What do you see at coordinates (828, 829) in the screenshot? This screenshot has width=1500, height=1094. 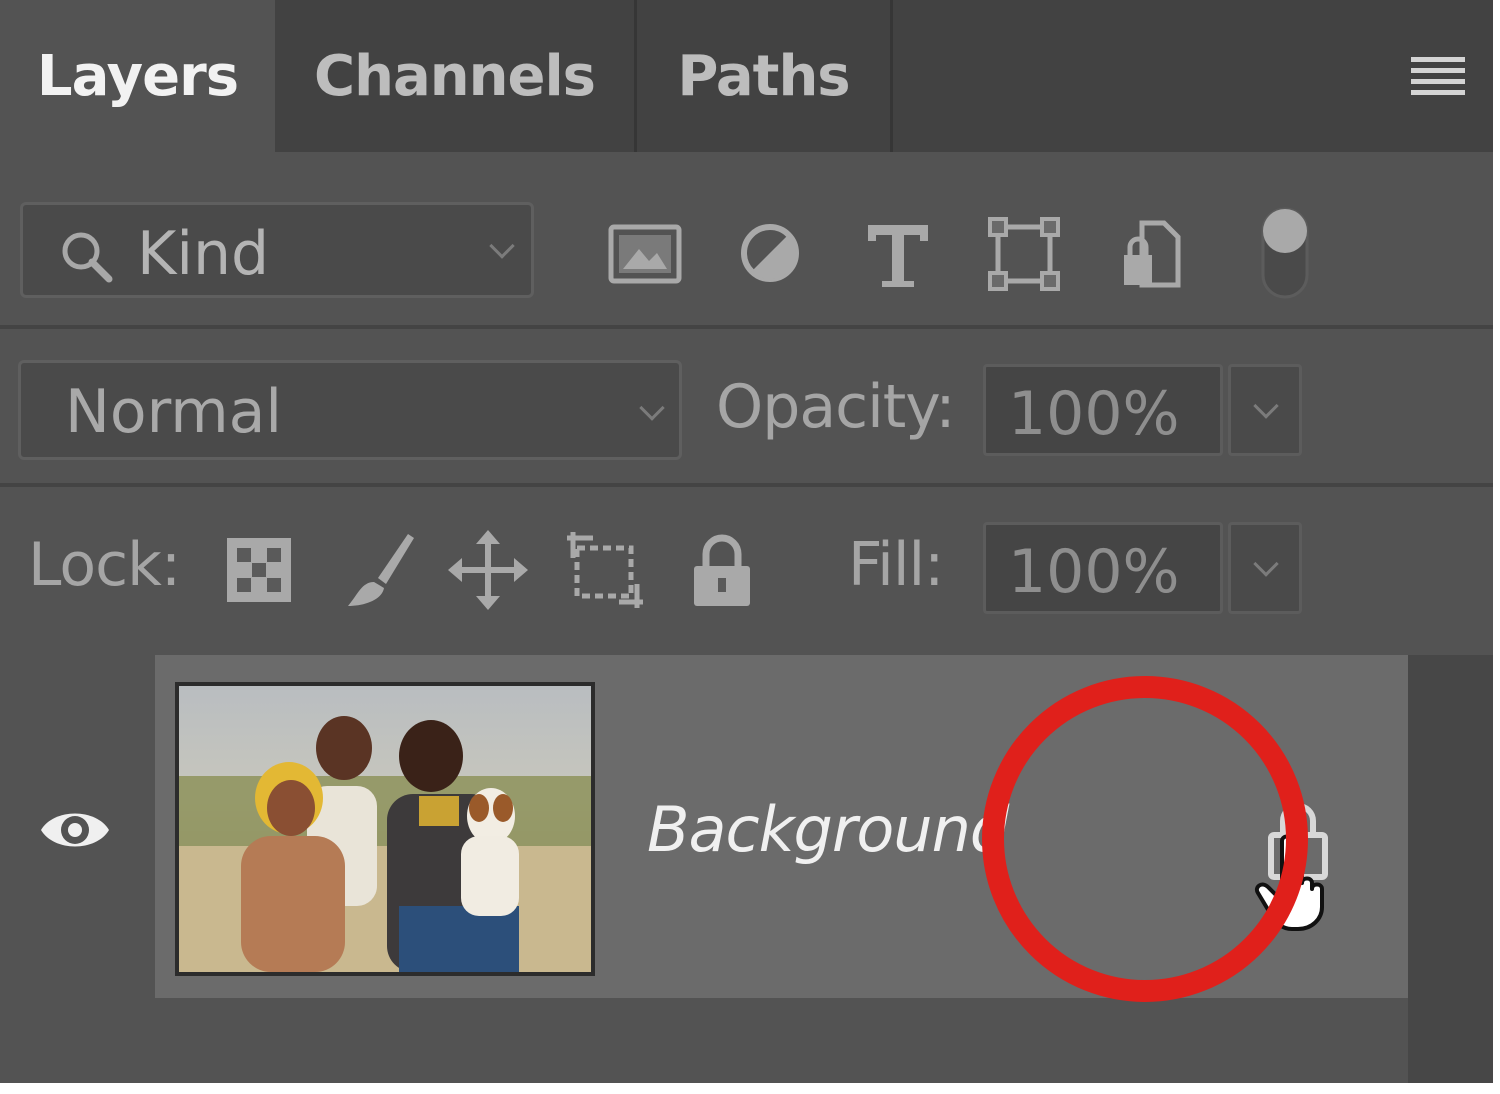 I see `layer-name: Background` at bounding box center [828, 829].